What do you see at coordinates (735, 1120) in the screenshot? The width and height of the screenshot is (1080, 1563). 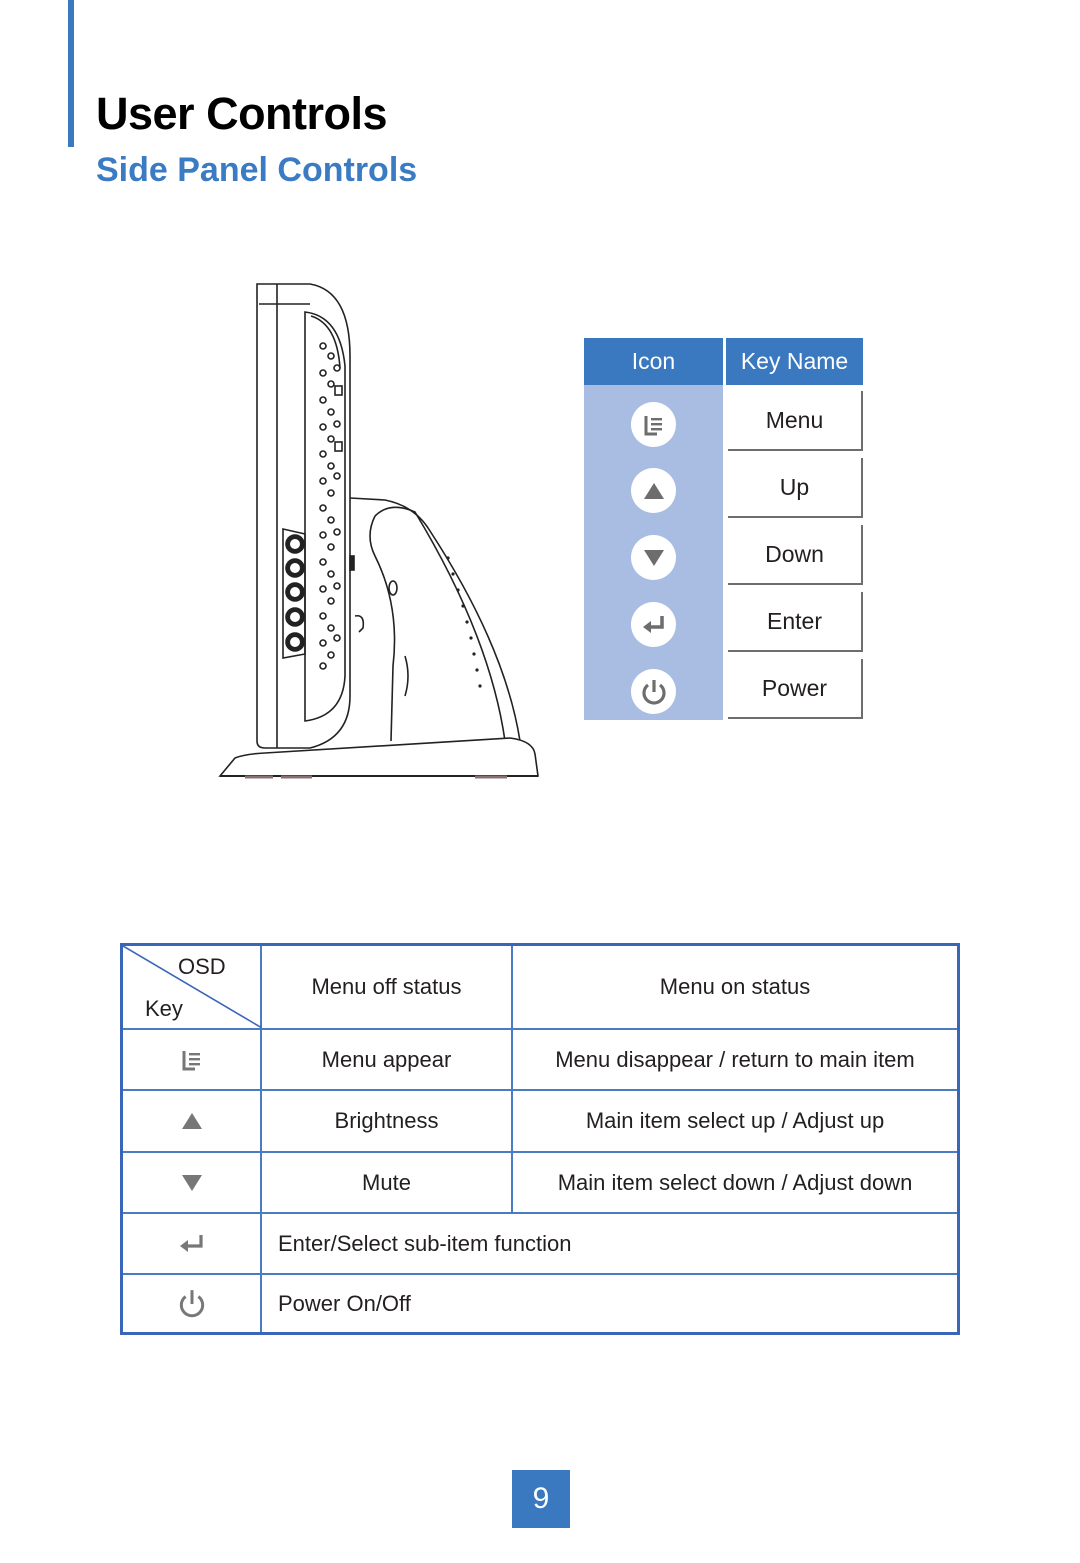 I see `menu-on-action: Main item select up / Adjust up` at bounding box center [735, 1120].